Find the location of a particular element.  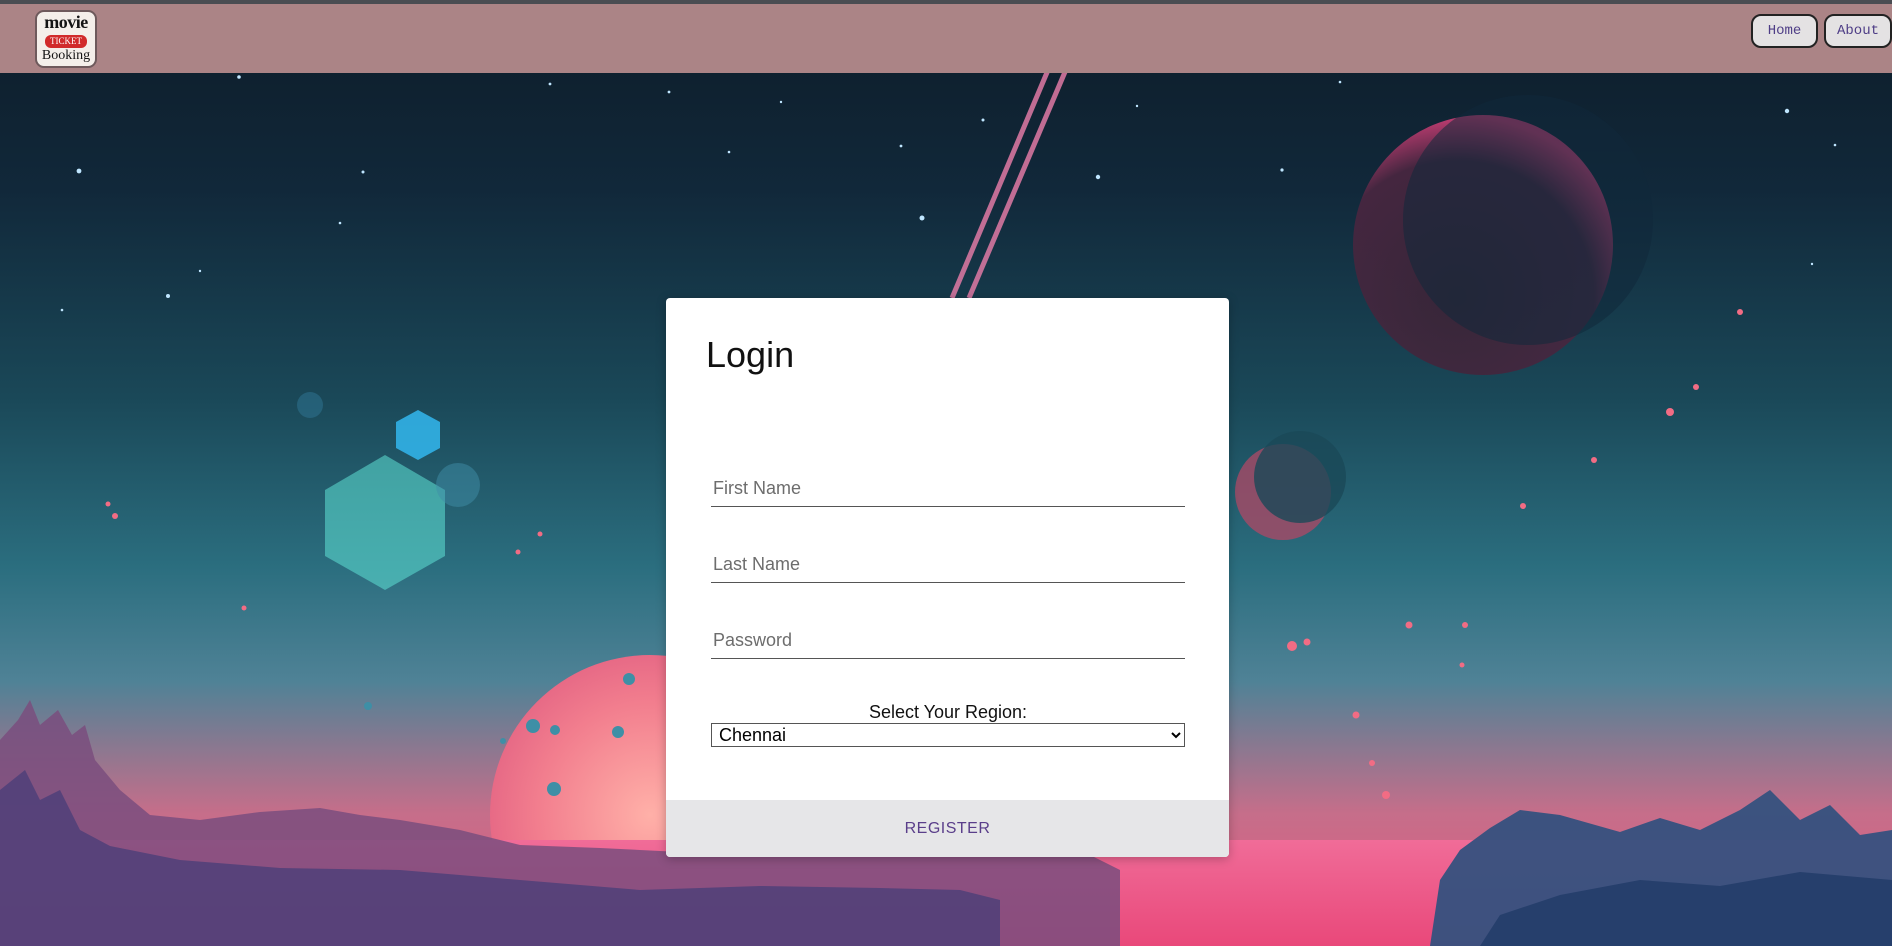

logo-ticket-badge: TICKET is located at coordinates (66, 41).